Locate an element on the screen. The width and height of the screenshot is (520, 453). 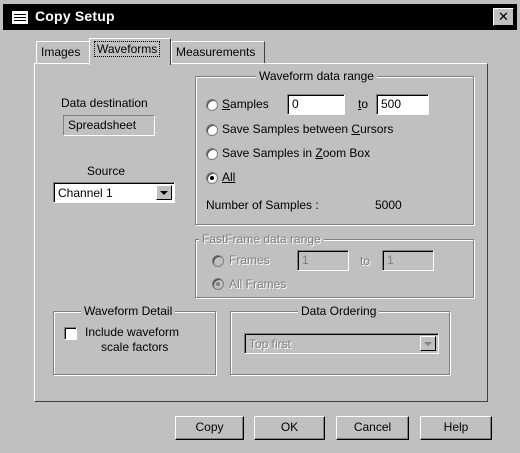
samples-radio is located at coordinates (212, 105).